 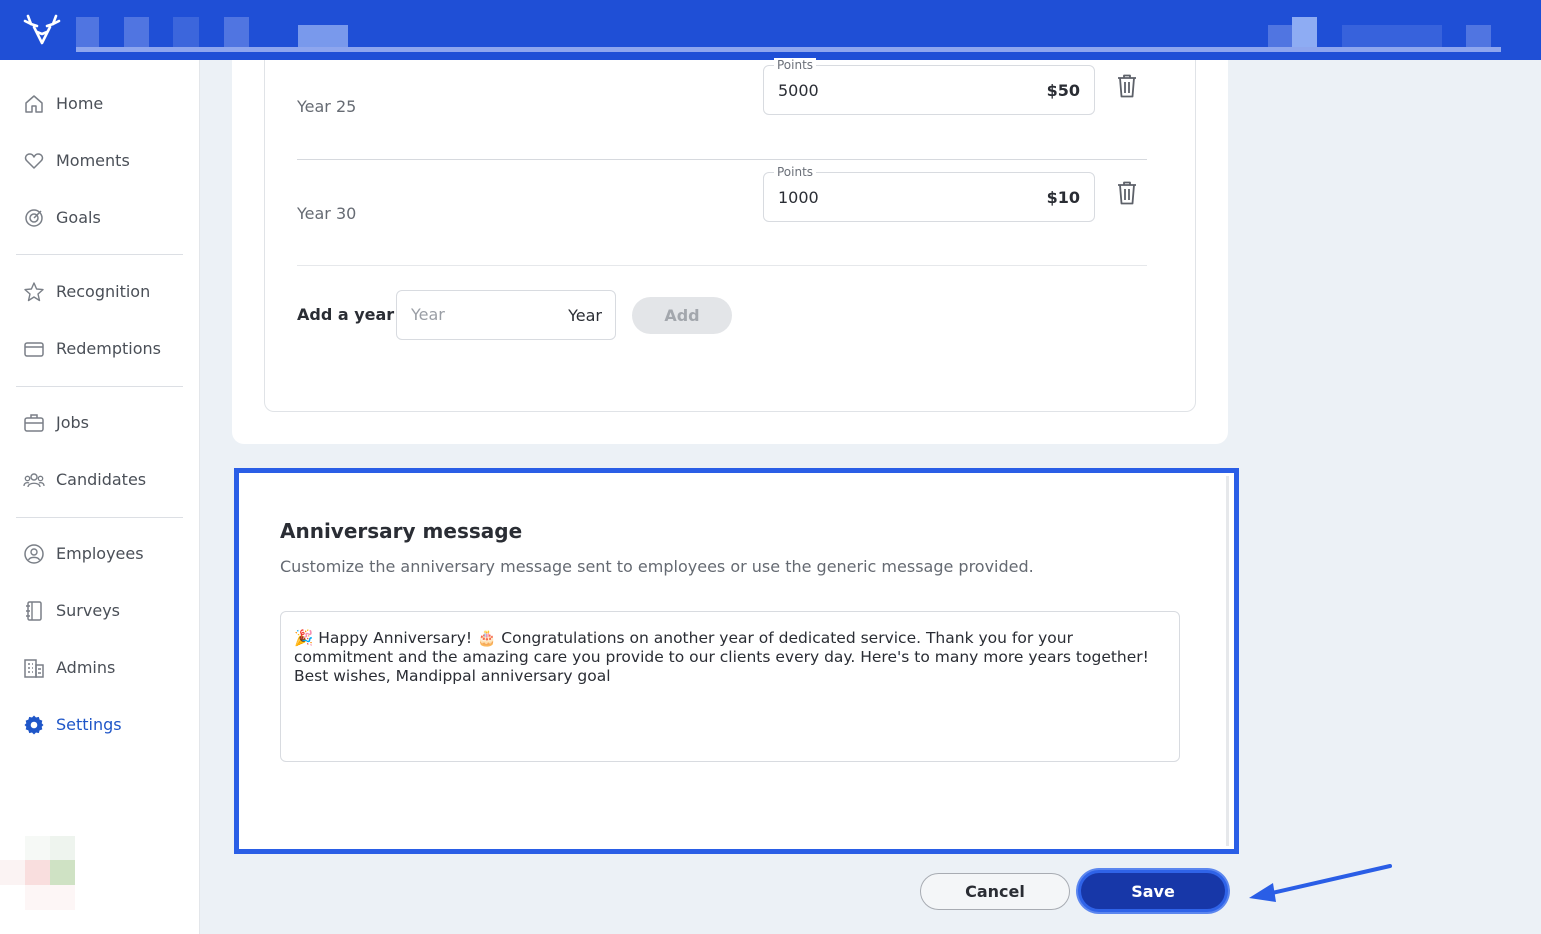 What do you see at coordinates (788, 49) in the screenshot?
I see `header-underline` at bounding box center [788, 49].